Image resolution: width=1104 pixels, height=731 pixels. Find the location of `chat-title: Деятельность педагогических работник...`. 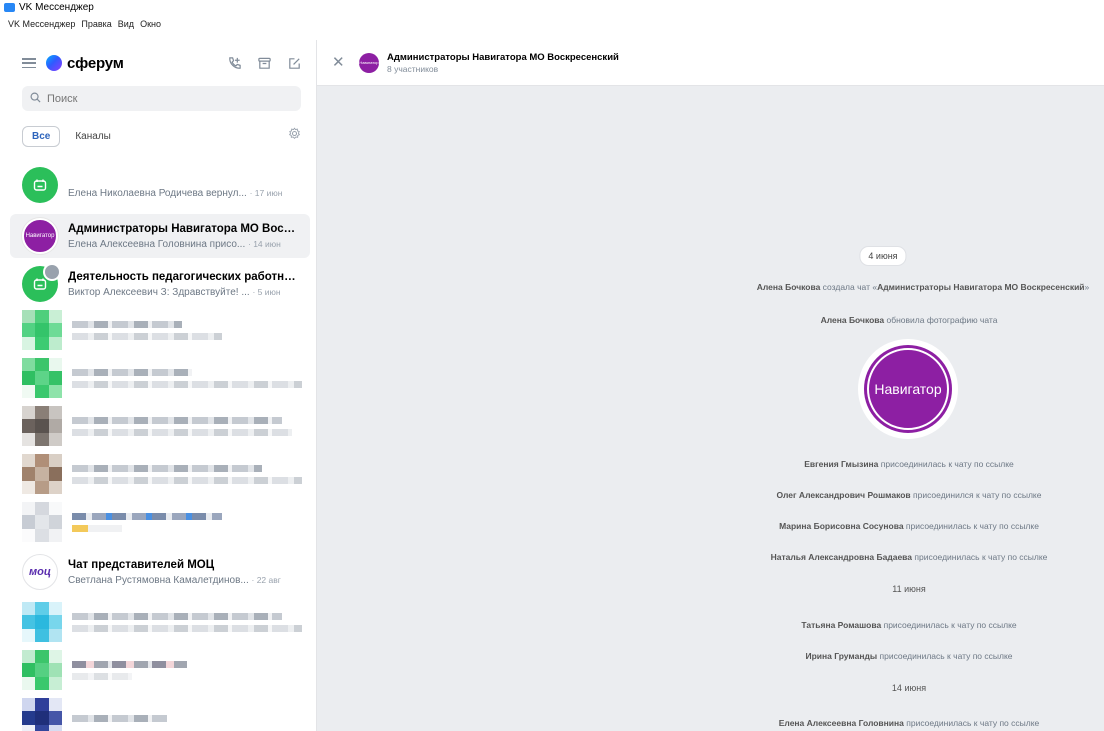

chat-title: Деятельность педагогических работник... is located at coordinates (184, 276).